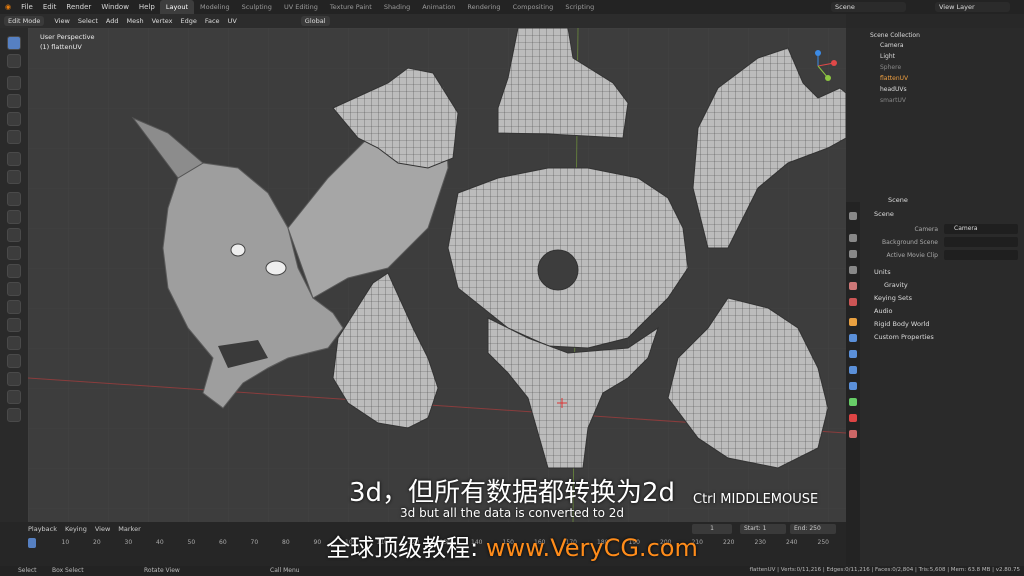 Image resolution: width=1024 pixels, height=576 pixels. What do you see at coordinates (868, 7) in the screenshot?
I see `scene-selector: Scene` at bounding box center [868, 7].